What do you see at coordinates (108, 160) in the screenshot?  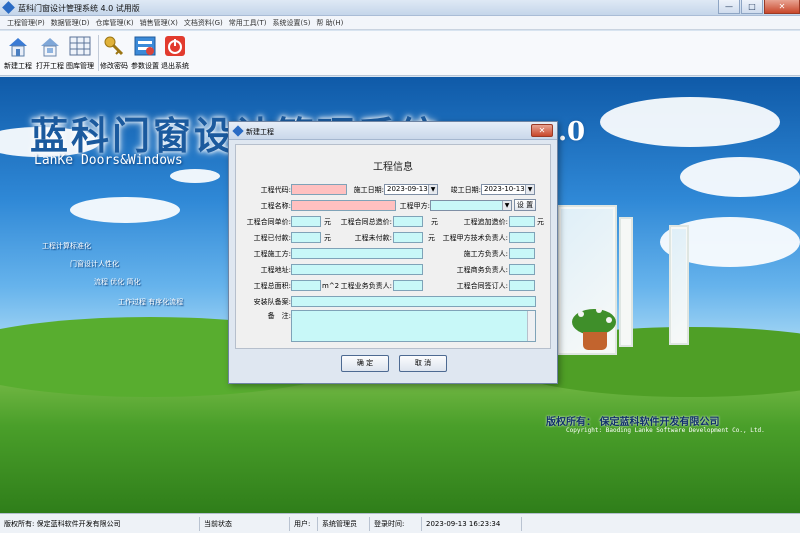 I see `splash-english-title: LanKe Doors&Windows` at bounding box center [108, 160].